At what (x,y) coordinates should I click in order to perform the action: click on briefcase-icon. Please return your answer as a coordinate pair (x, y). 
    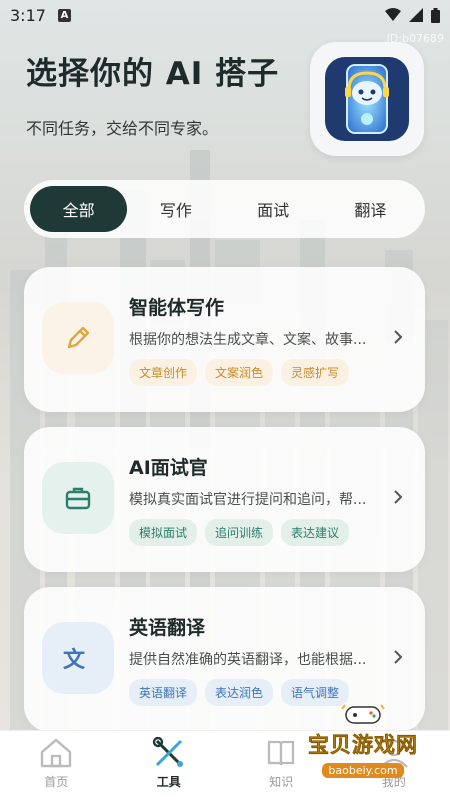
    Looking at the image, I should click on (78, 498).